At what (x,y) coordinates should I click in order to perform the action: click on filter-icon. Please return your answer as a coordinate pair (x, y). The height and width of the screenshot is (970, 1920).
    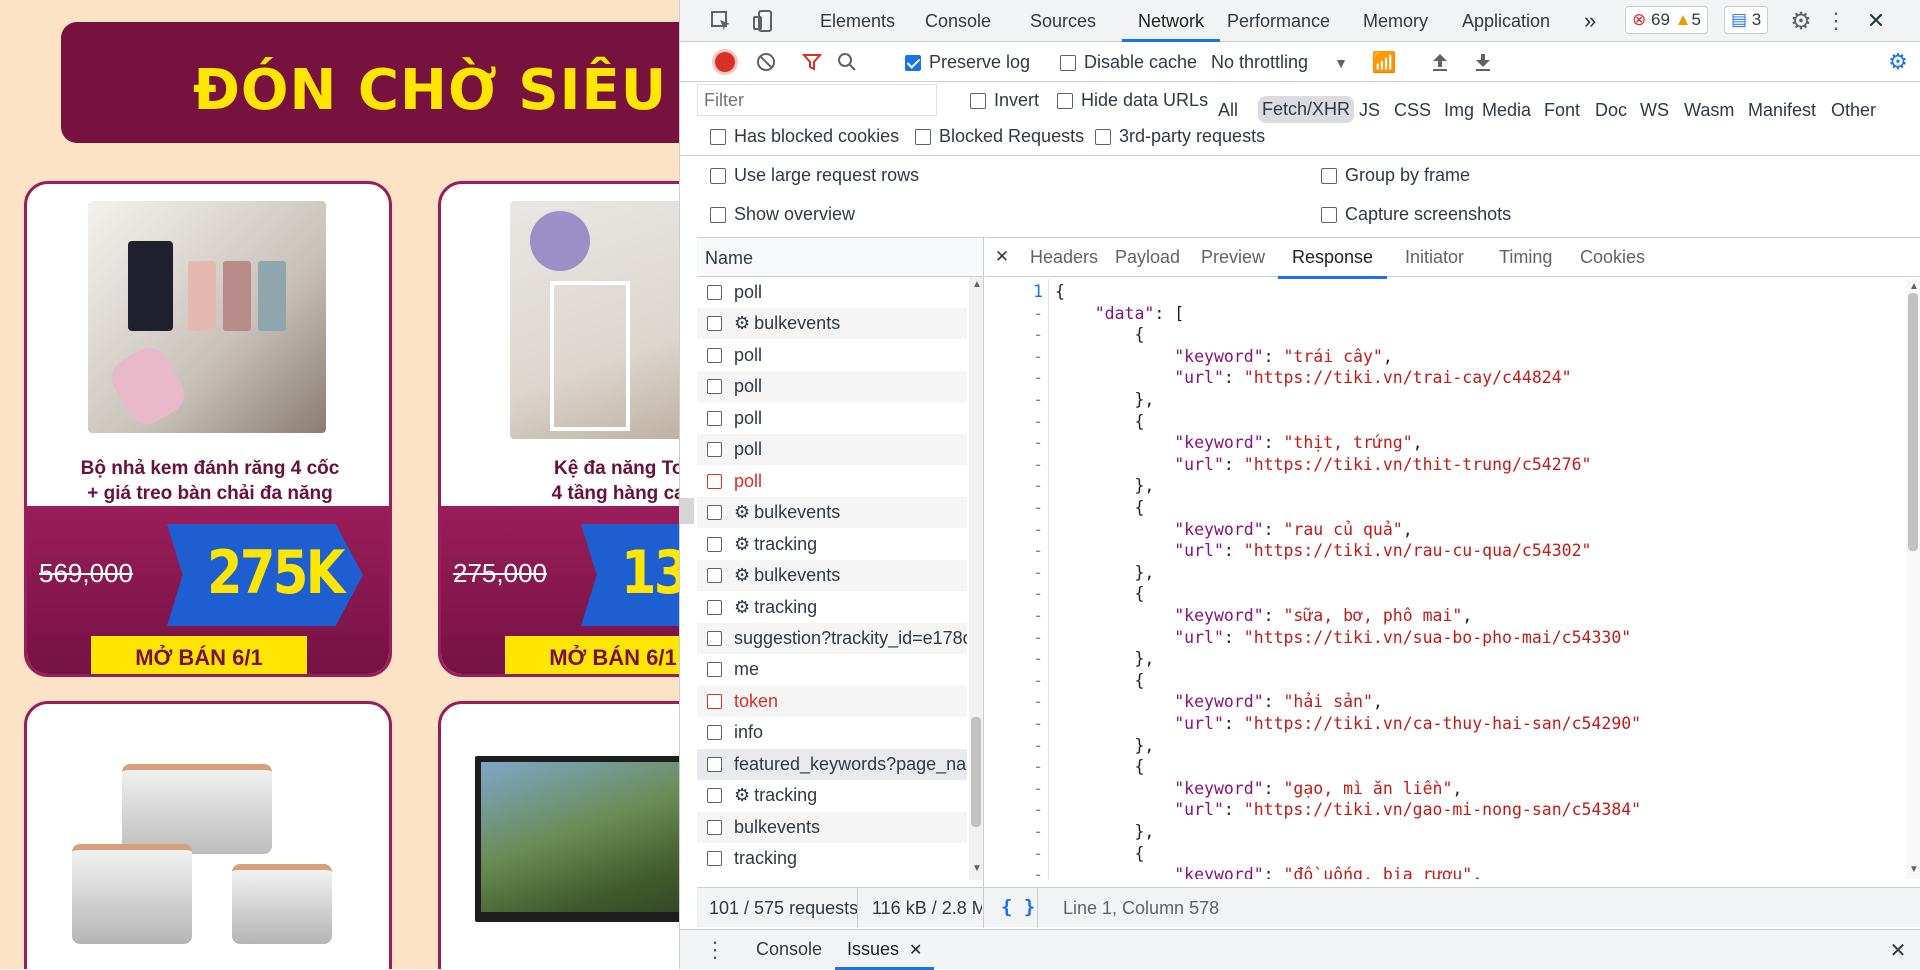
    Looking at the image, I should click on (812, 62).